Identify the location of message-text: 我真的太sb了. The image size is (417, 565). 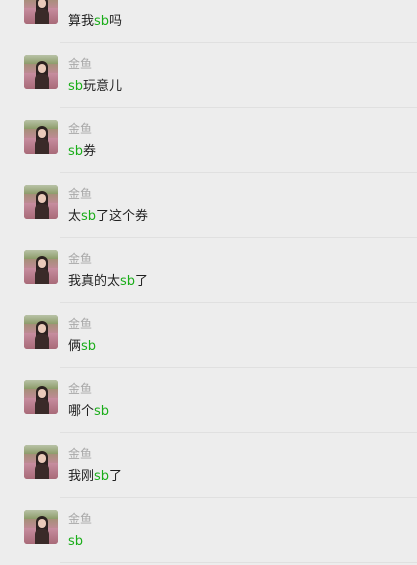
(108, 282).